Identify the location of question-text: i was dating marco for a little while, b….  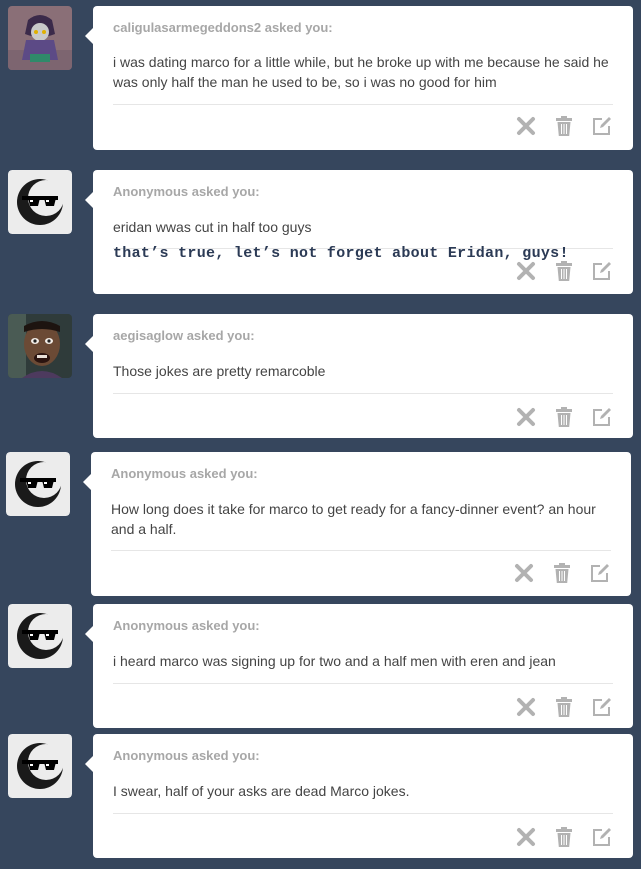
(361, 72).